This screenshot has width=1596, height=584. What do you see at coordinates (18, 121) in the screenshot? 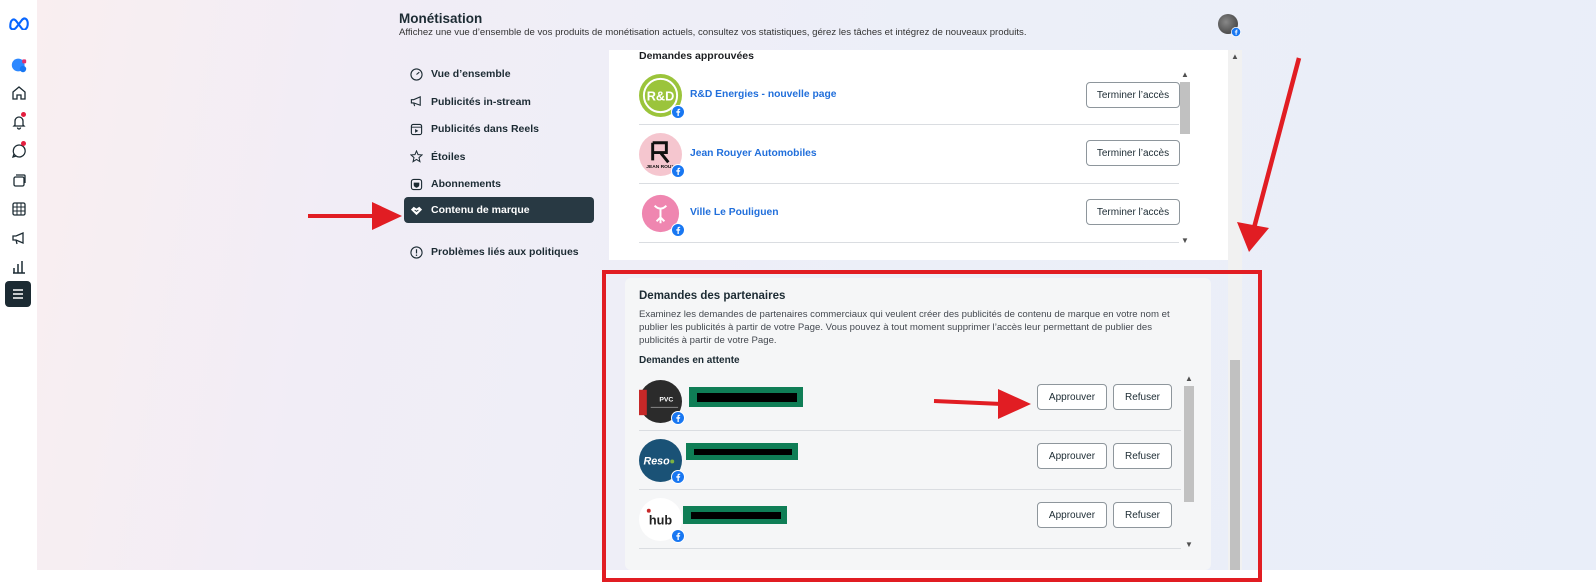
I see `notifications-icon` at bounding box center [18, 121].